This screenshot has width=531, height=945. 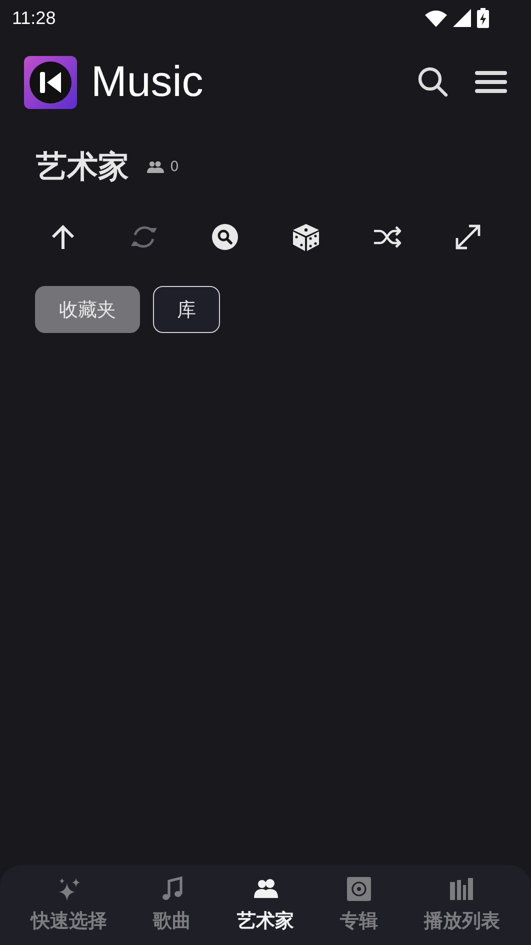 I want to click on app-logo, so click(x=50, y=82).